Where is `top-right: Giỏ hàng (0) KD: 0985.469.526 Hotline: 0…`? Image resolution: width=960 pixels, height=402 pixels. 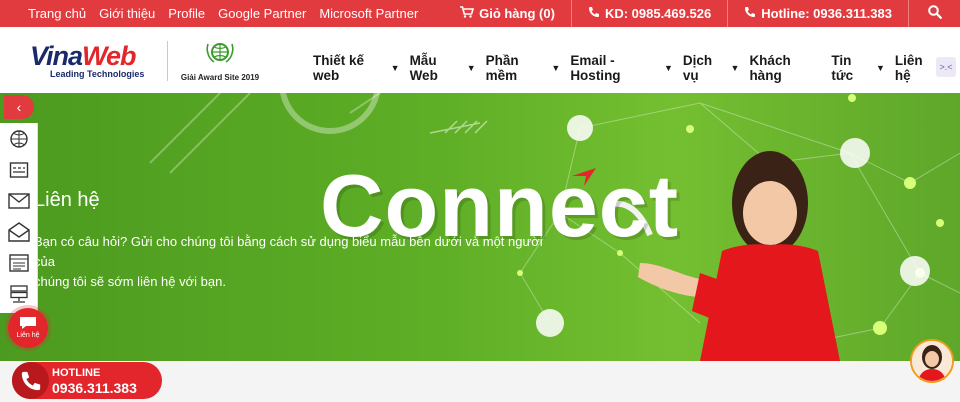 top-right: Giỏ hàng (0) KD: 0985.469.526 Hotline: 0… is located at coordinates (702, 13).